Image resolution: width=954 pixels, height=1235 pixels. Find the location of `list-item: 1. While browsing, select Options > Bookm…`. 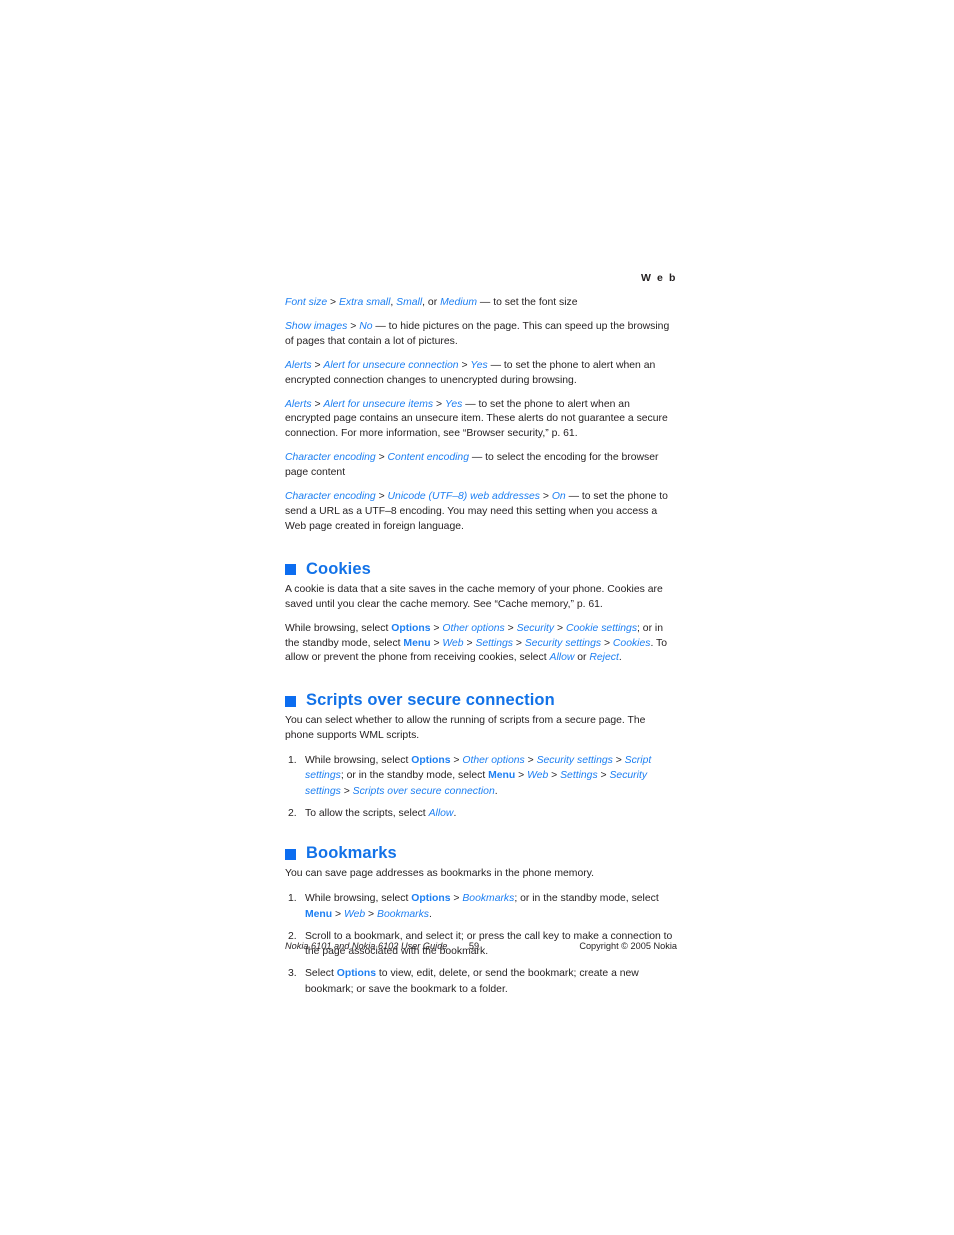

list-item: 1. While browsing, select Options > Bookm… is located at coordinates (481, 906).